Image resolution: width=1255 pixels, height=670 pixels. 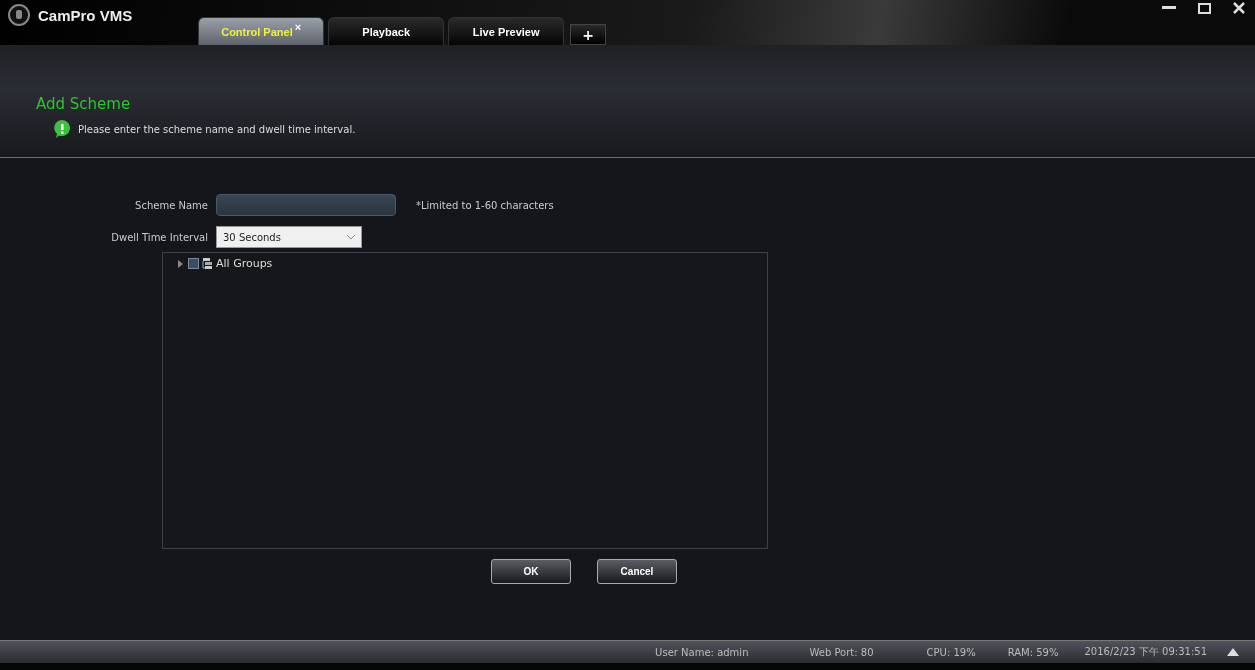 What do you see at coordinates (637, 571) in the screenshot?
I see `dialog-button: Cancel` at bounding box center [637, 571].